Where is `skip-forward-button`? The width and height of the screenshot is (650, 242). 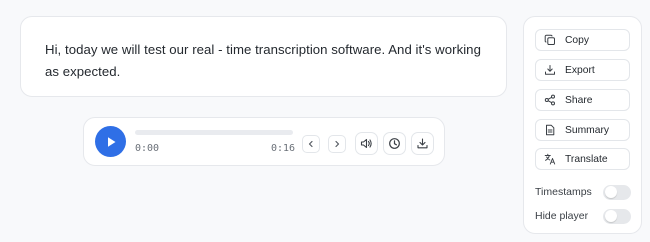
skip-forward-button is located at coordinates (337, 144).